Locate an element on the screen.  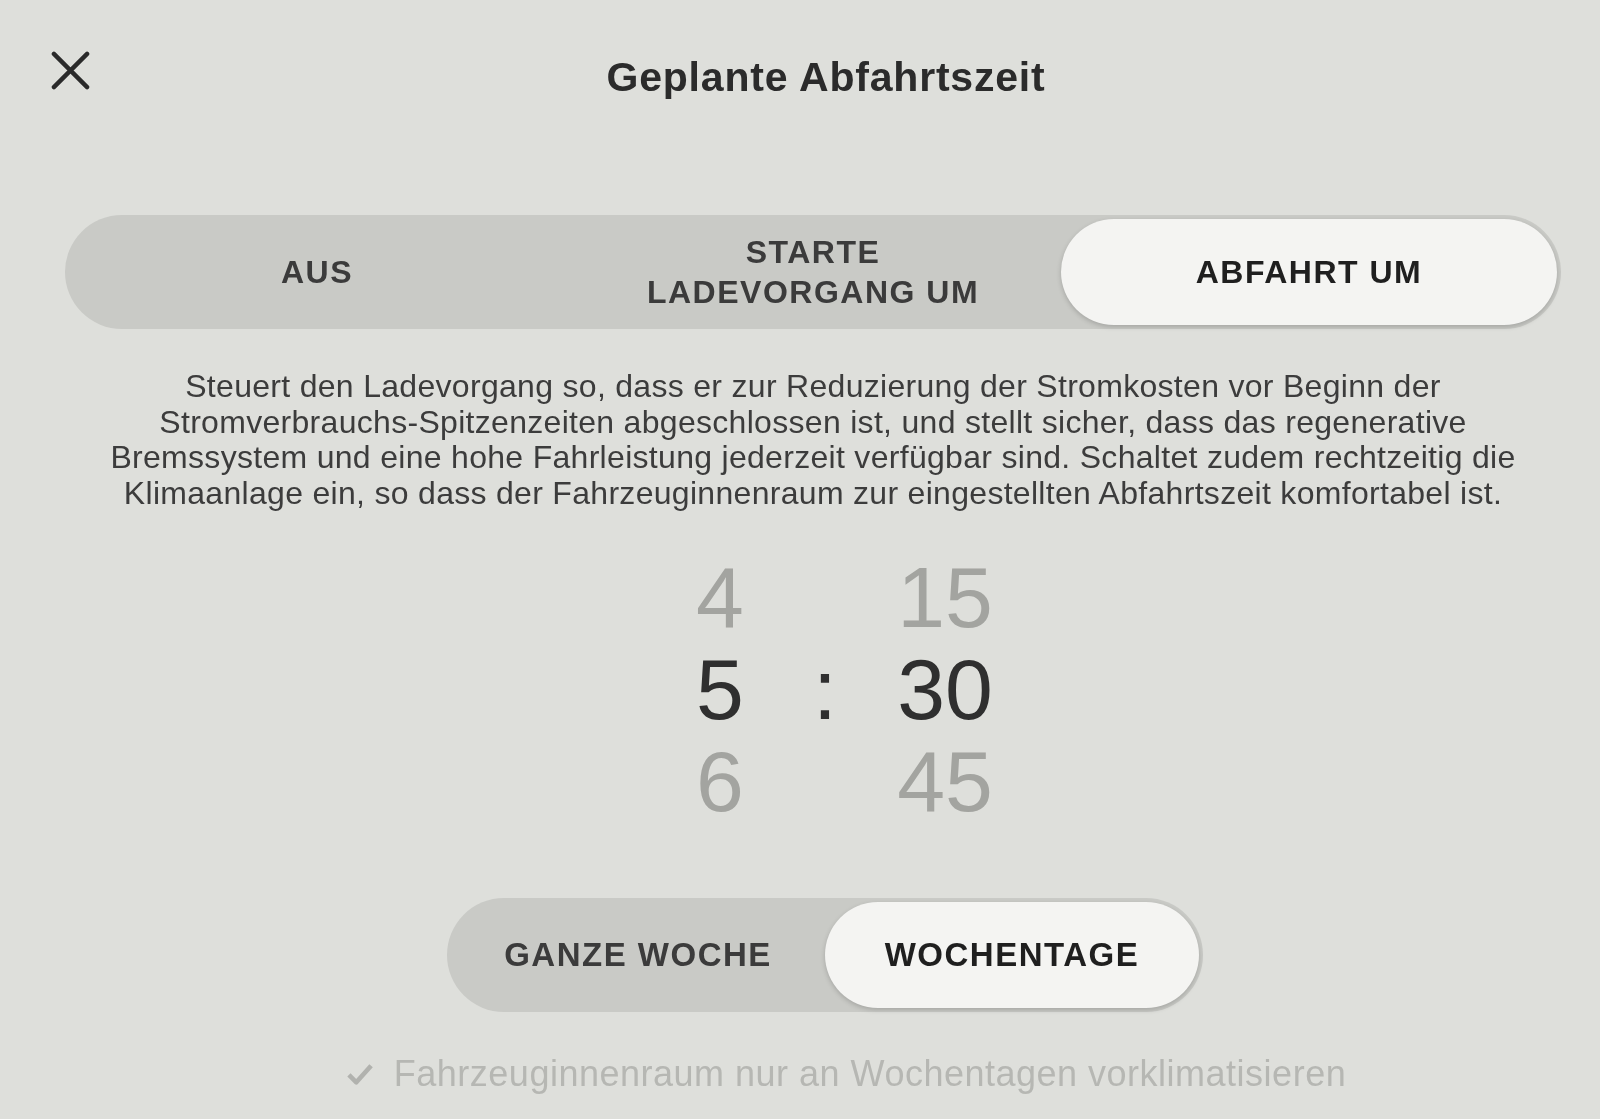
mode-tab: AUS is located at coordinates (317, 272).